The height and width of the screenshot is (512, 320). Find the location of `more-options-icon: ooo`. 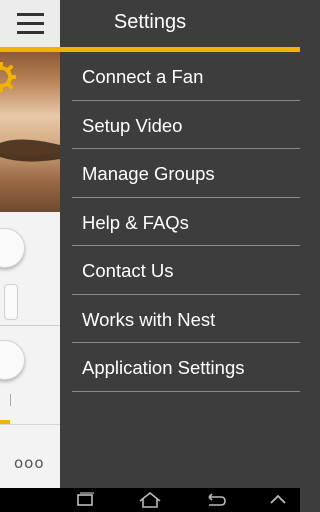

more-options-icon: ooo is located at coordinates (29, 463).